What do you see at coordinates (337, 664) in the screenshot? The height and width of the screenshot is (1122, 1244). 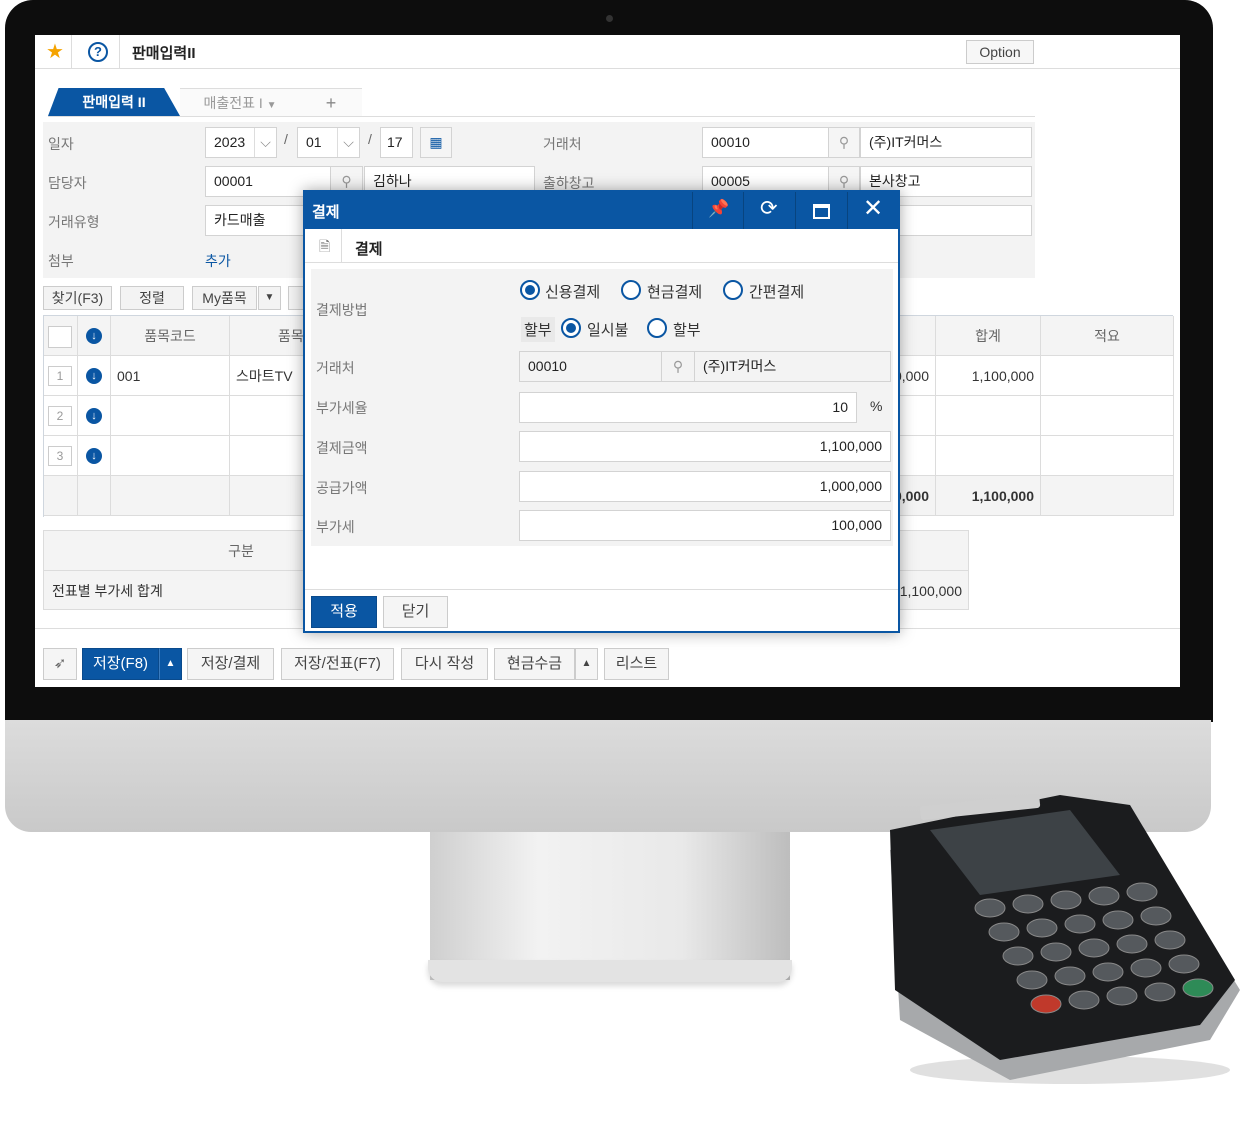 I see `save-slip-button: 저장/전표(F7)` at bounding box center [337, 664].